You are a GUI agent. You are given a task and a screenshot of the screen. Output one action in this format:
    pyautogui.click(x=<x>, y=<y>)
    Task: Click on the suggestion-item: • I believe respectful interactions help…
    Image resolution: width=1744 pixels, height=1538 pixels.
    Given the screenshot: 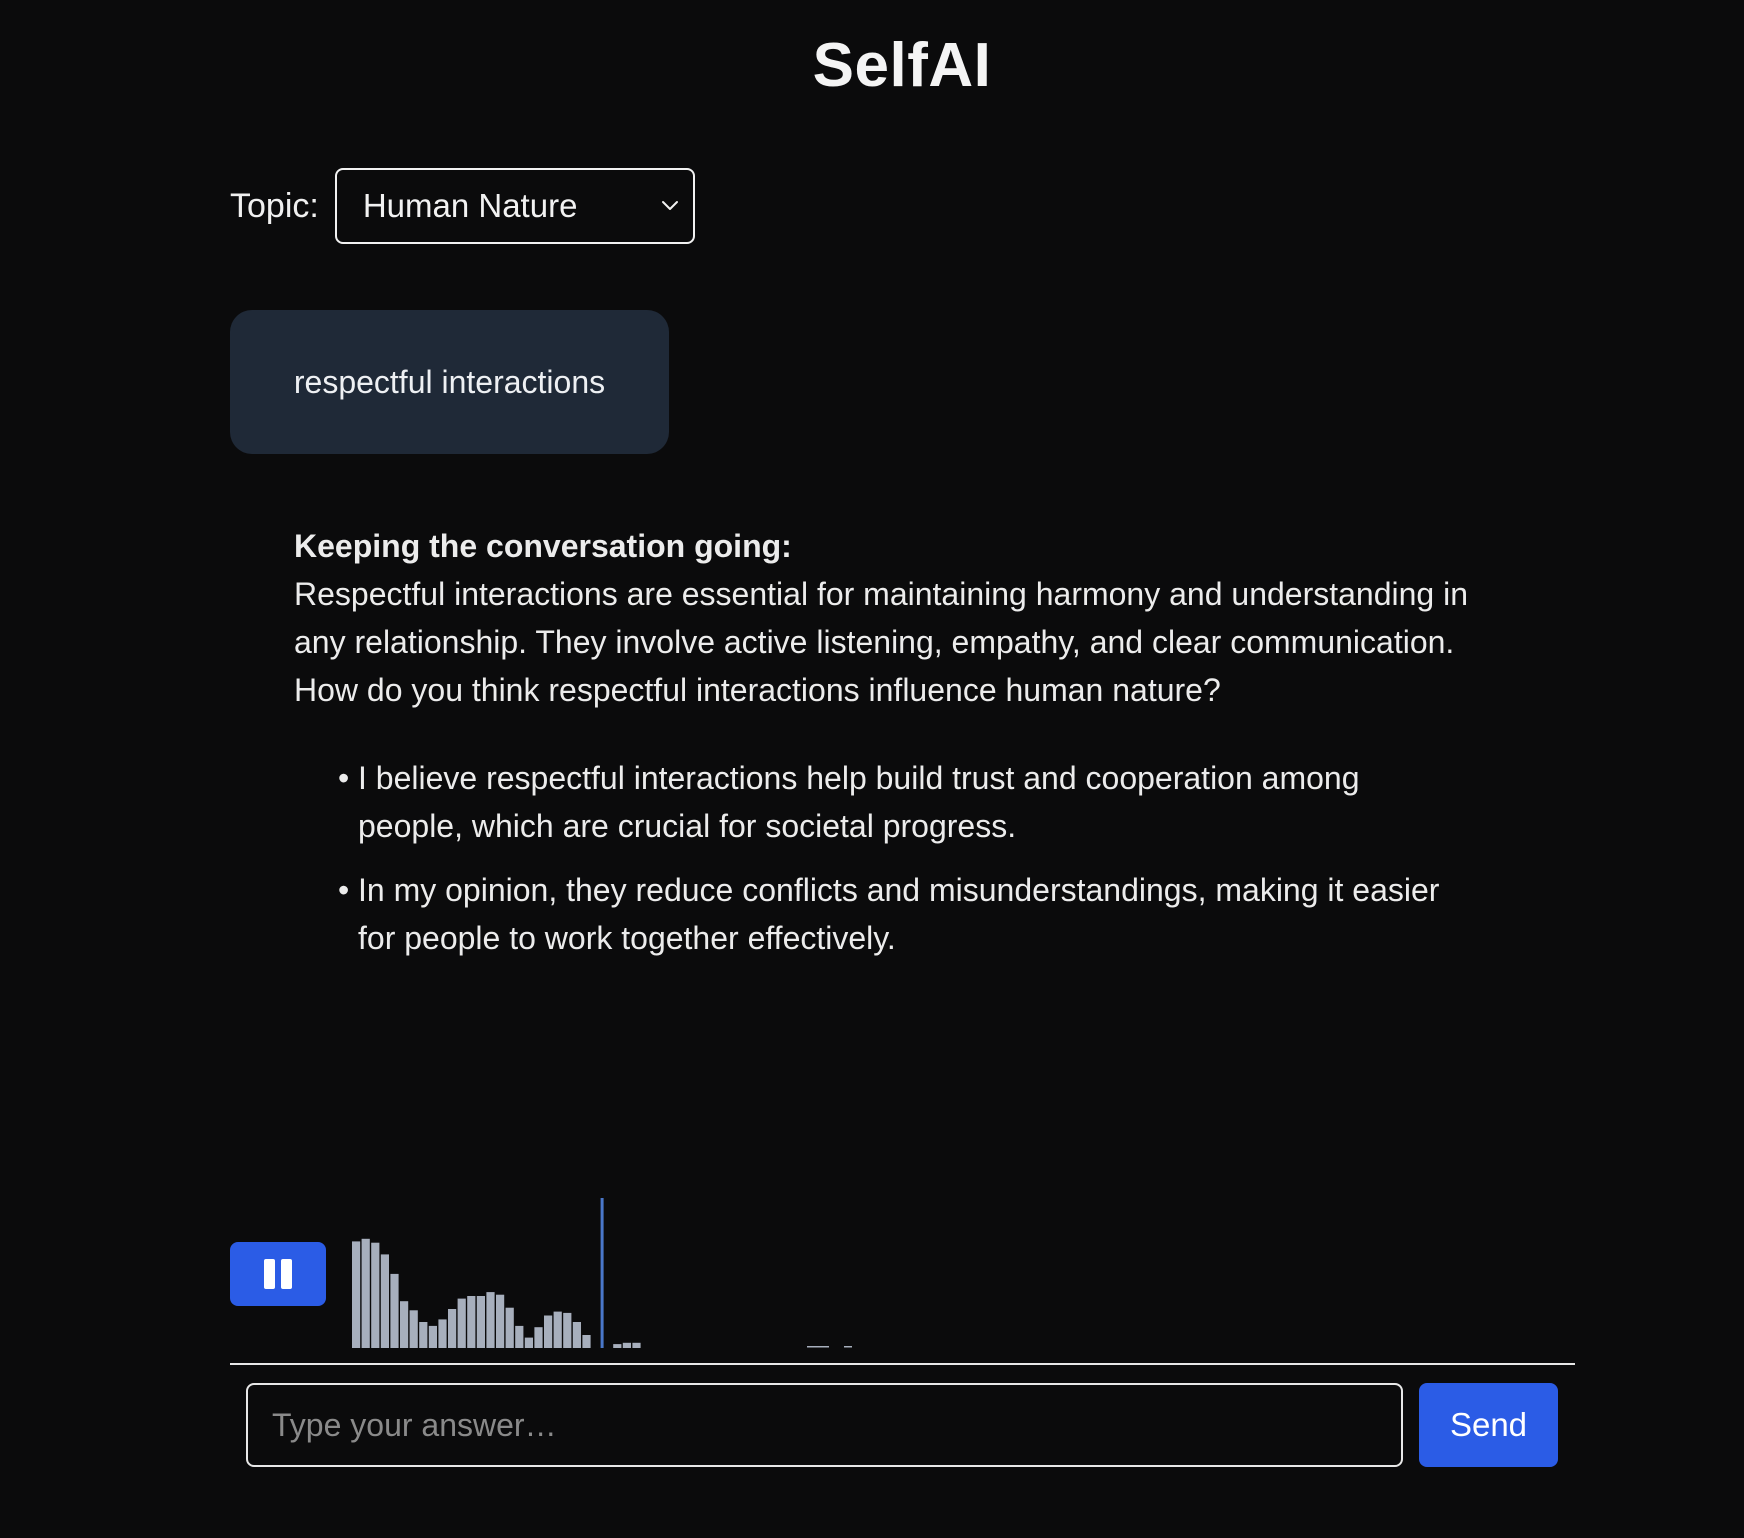 What is the action you would take?
    pyautogui.click(x=881, y=802)
    